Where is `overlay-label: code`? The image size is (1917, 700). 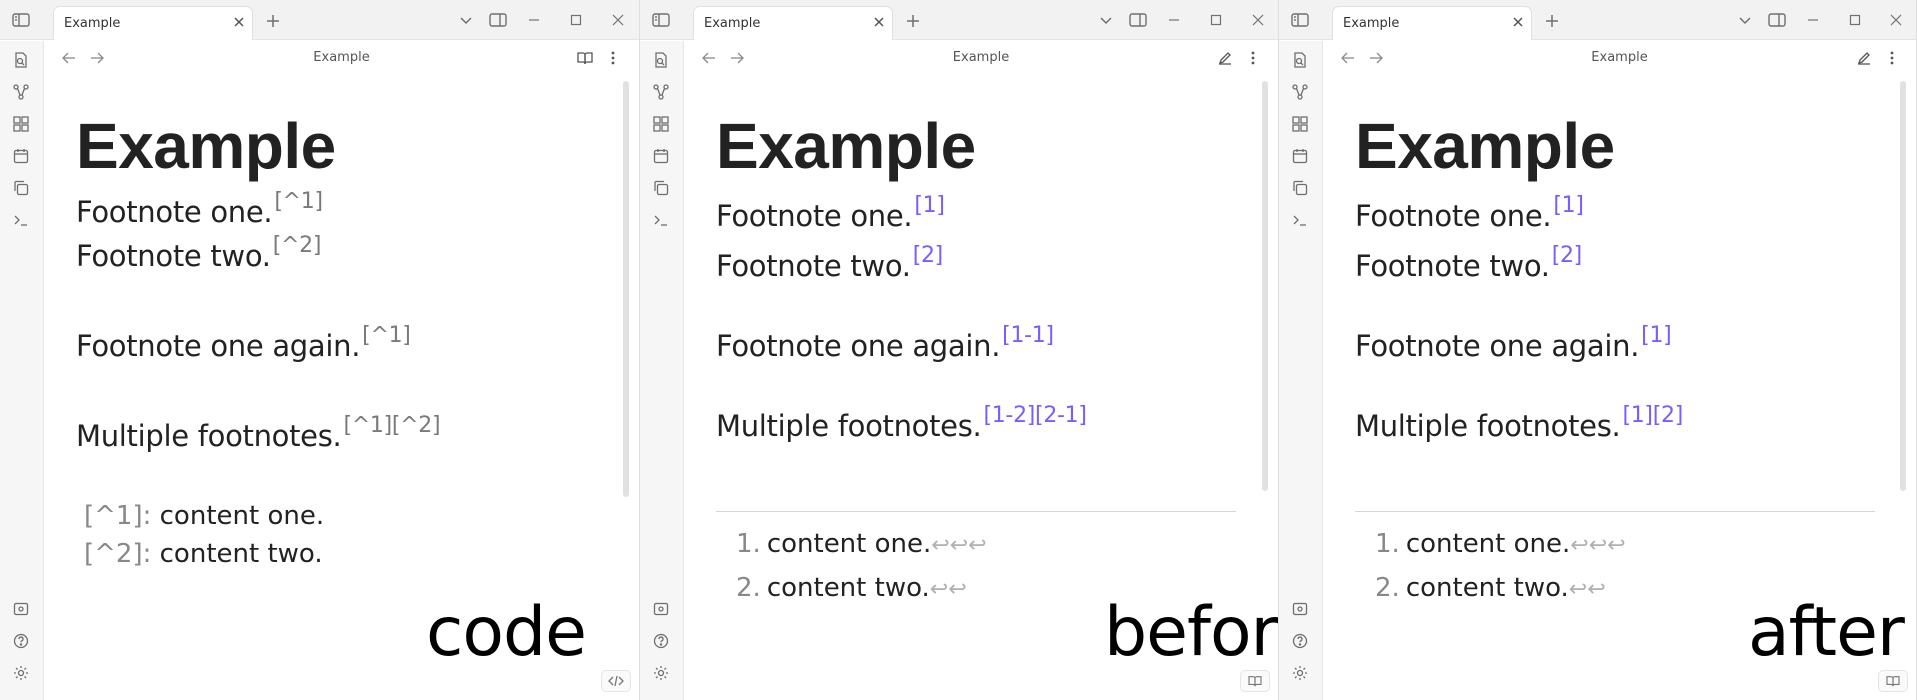
overlay-label: code is located at coordinates (506, 632).